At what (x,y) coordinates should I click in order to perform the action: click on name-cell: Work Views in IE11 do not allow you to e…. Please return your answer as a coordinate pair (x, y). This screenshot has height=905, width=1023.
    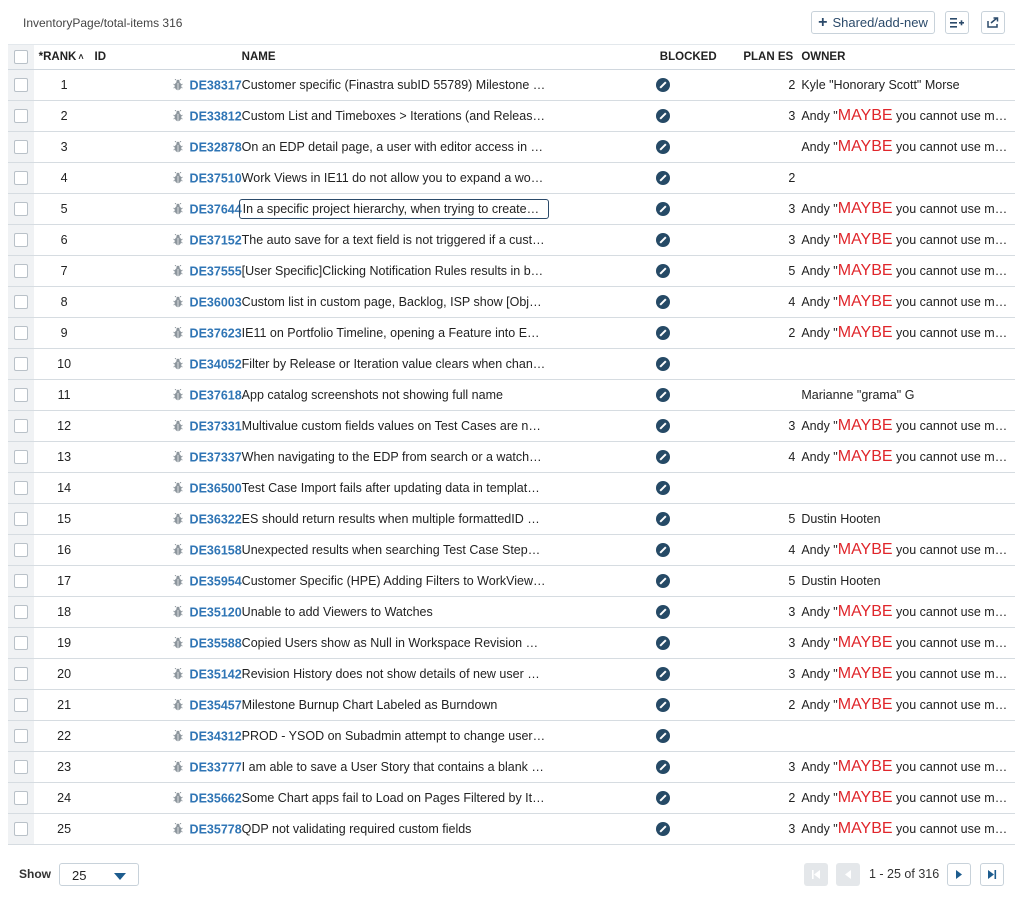
    Looking at the image, I should click on (421, 178).